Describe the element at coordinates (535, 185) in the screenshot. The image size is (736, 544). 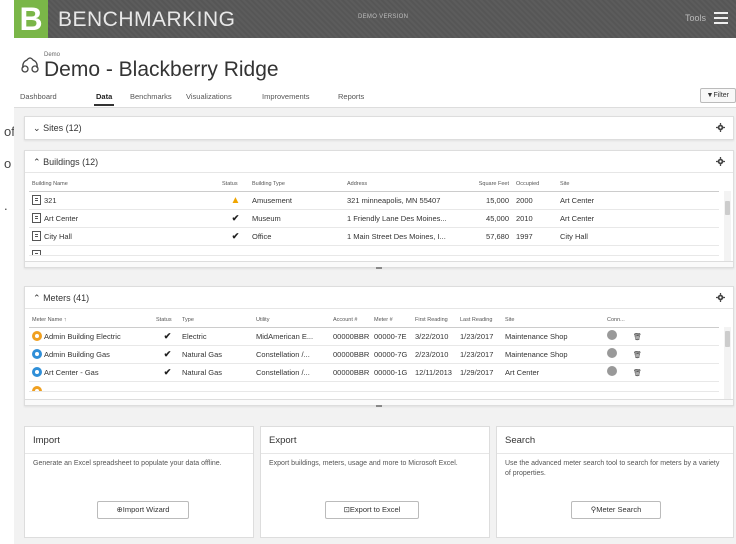
I see `column-header: Occupied` at that location.